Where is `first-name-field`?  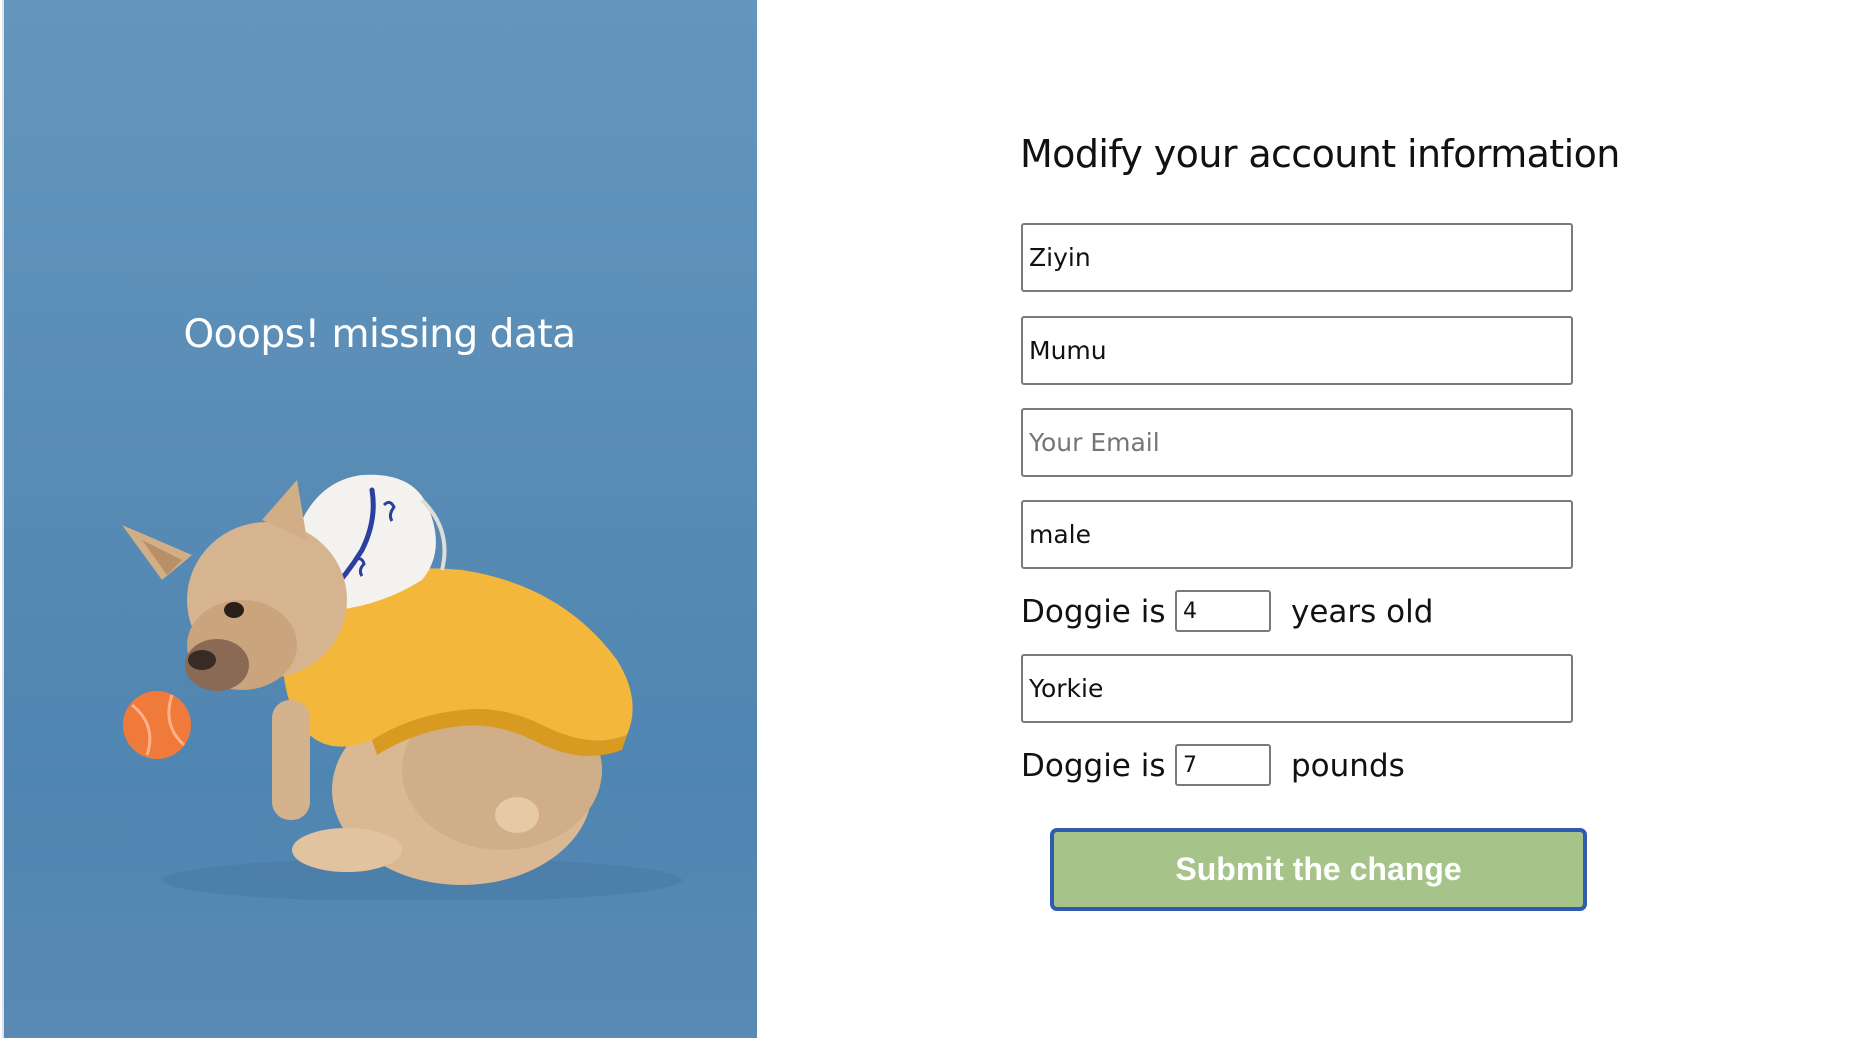 first-name-field is located at coordinates (1297, 257).